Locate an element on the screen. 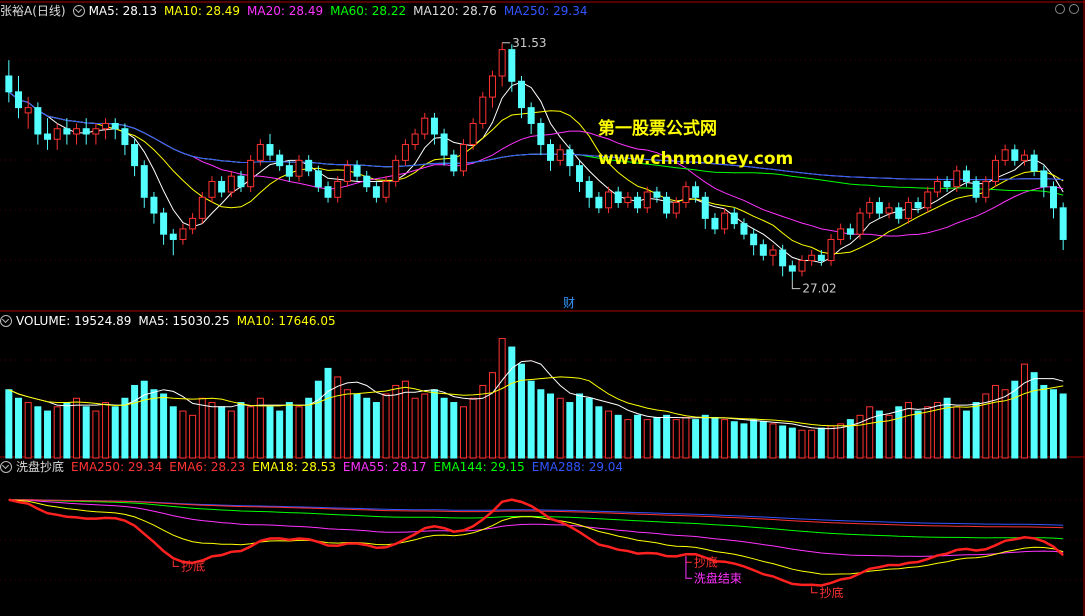 This screenshot has width=1085, height=616. ma20-value: MA20: 28.49 is located at coordinates (285, 11).